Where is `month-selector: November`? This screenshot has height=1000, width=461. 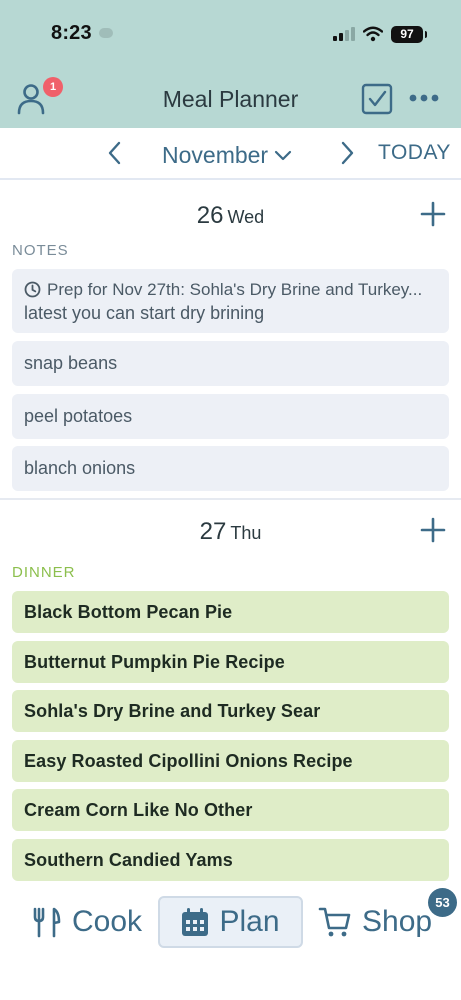
month-selector: November is located at coordinates (227, 155).